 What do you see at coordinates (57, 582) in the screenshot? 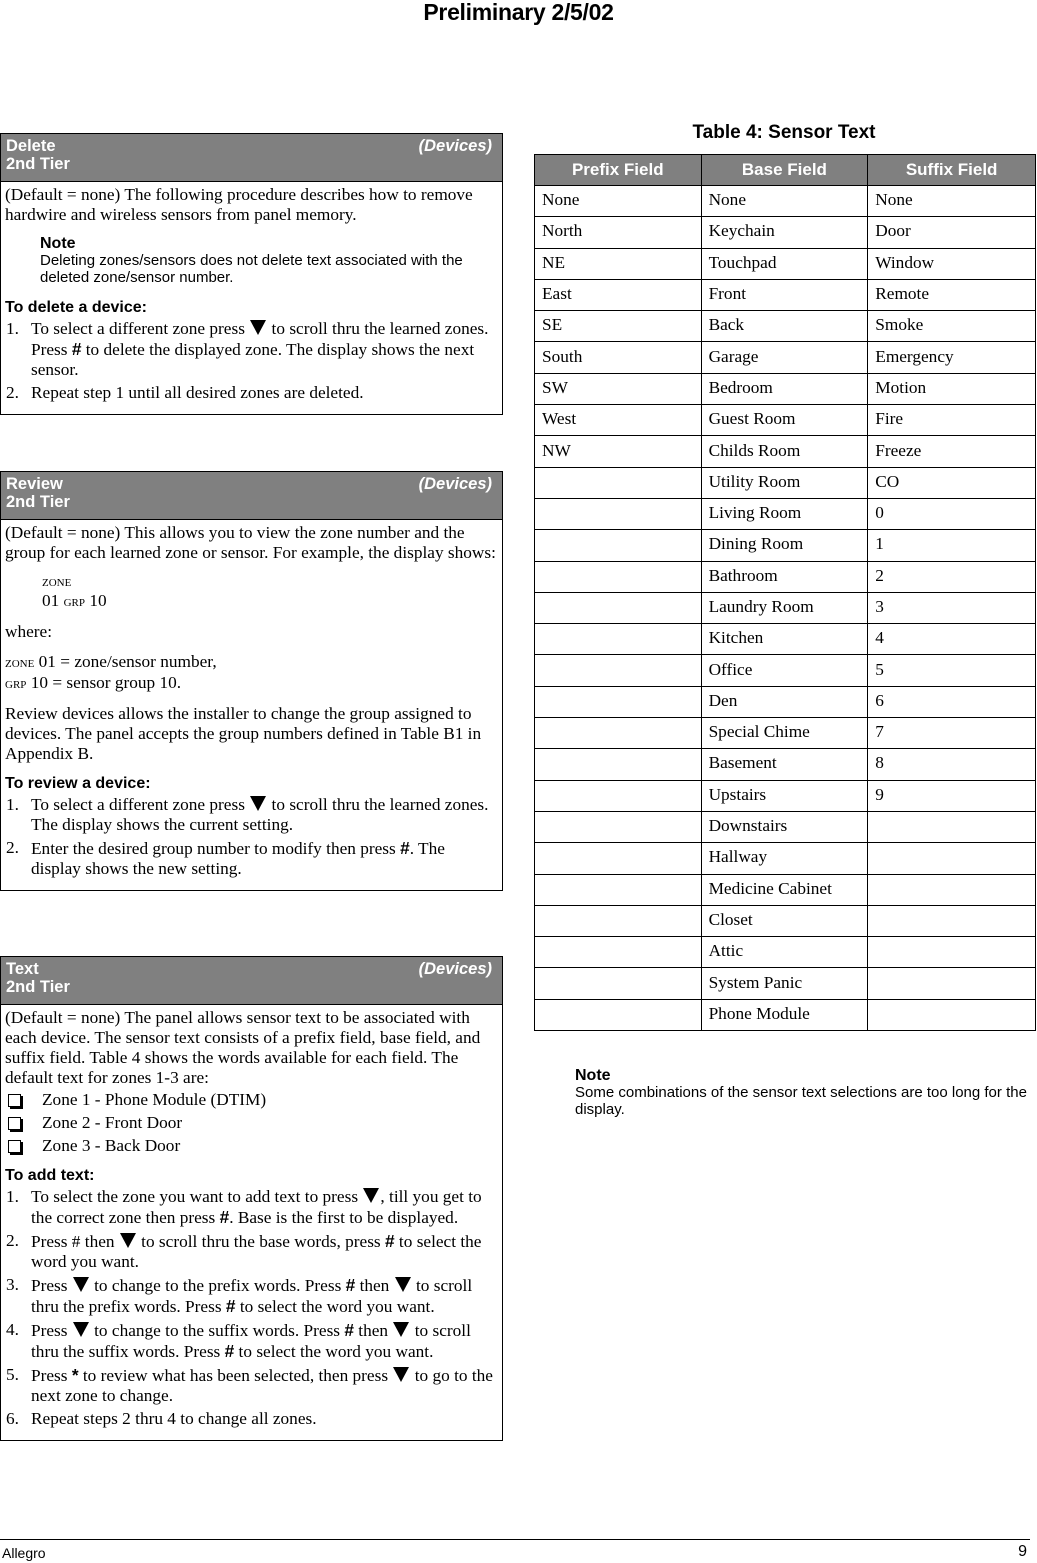
I see `display-zone-label: ZONE` at bounding box center [57, 582].